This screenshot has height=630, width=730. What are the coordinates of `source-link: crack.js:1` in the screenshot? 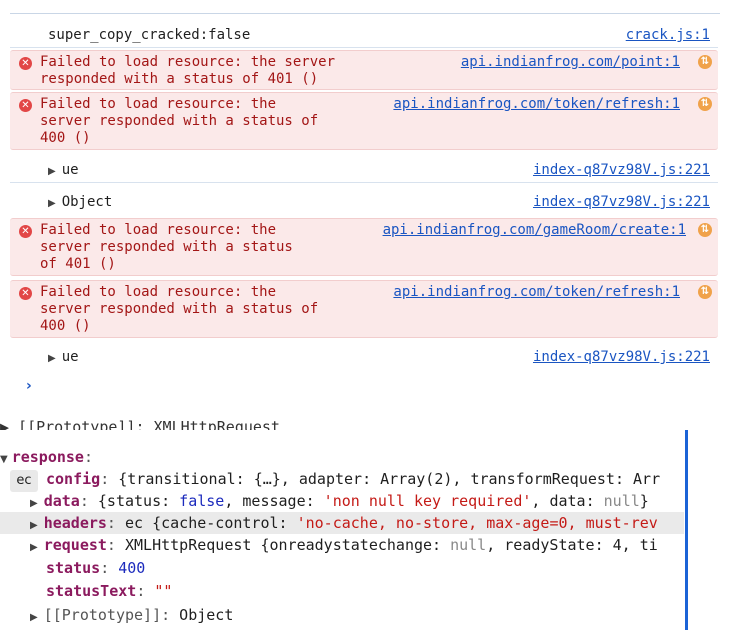 It's located at (668, 35).